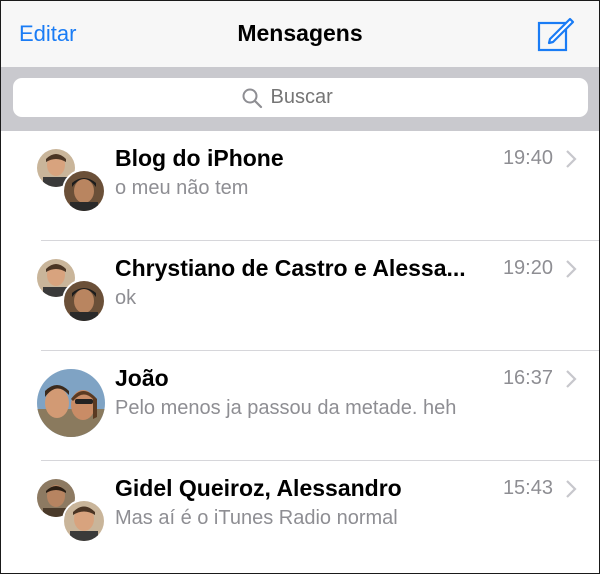 This screenshot has width=600, height=574. I want to click on conversation-name: Blog do iPhone, so click(199, 158).